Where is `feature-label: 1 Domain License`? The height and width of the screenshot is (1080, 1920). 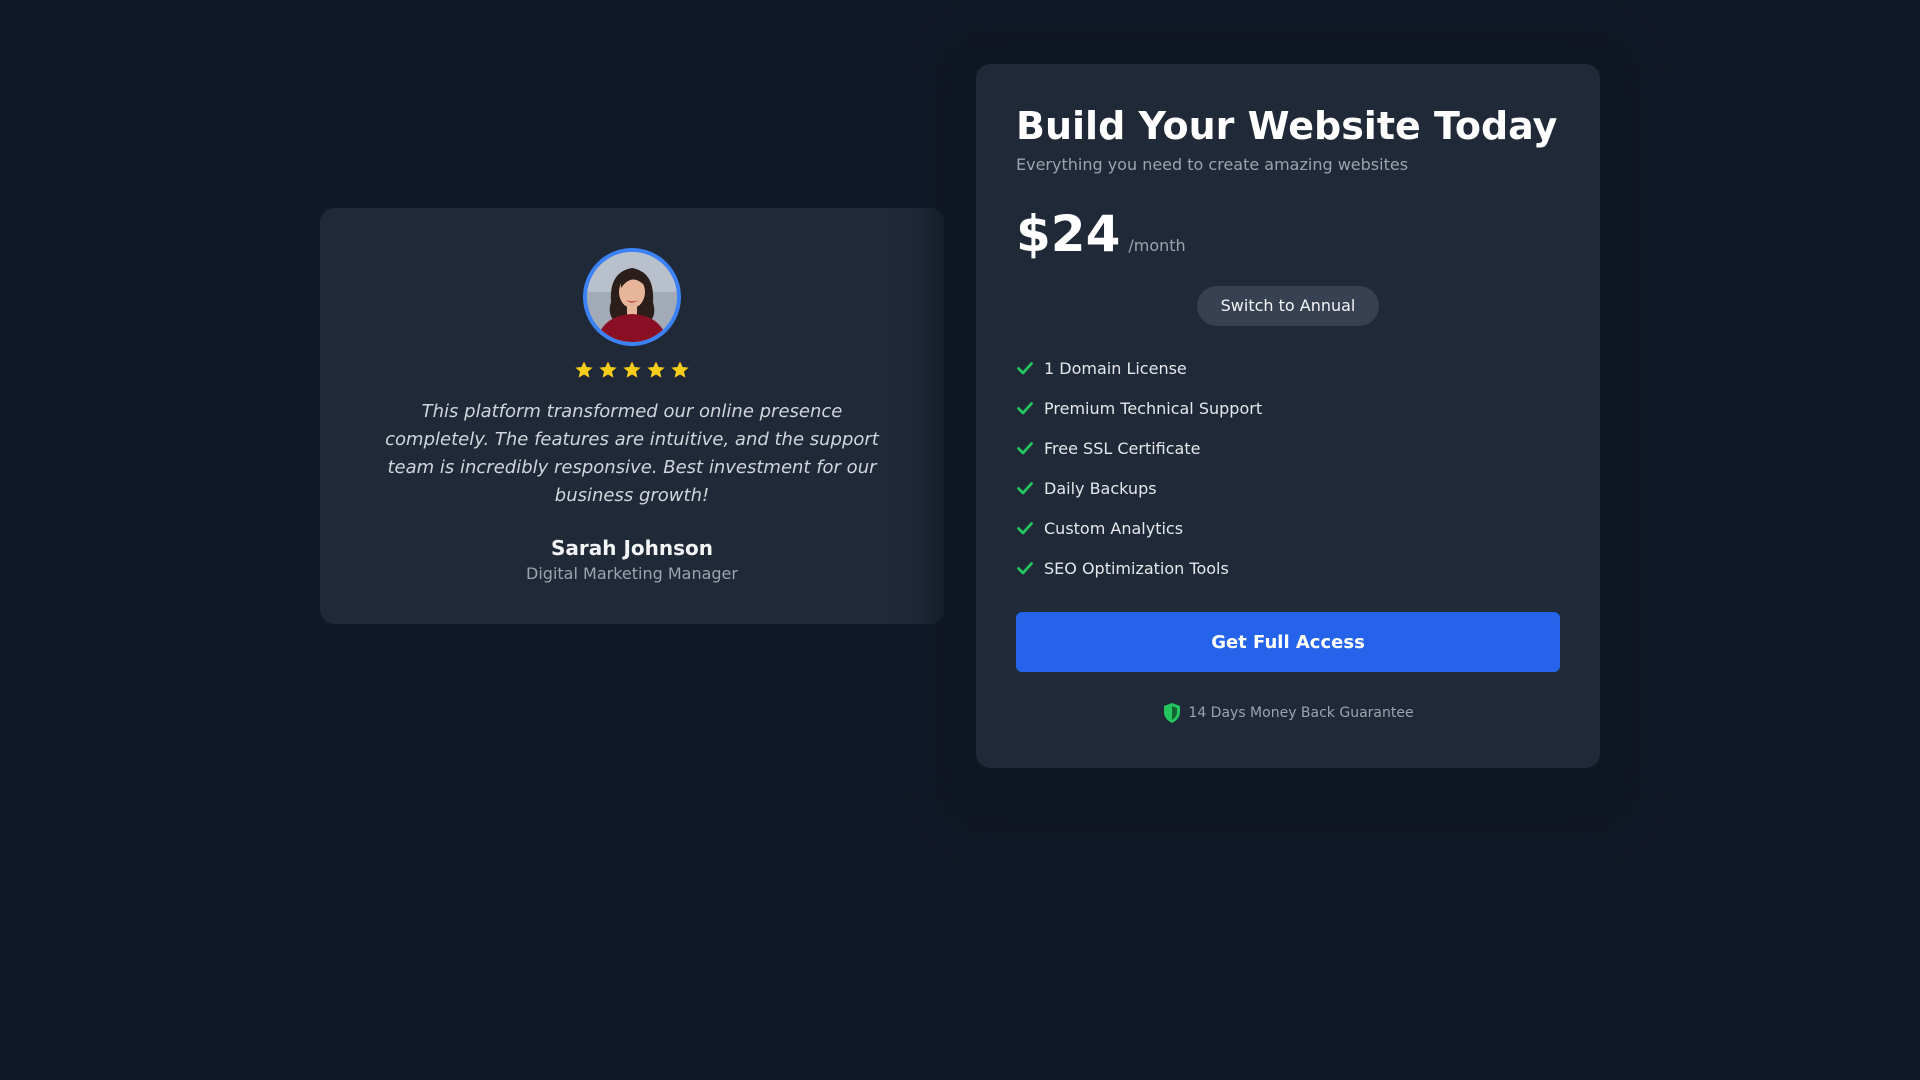 feature-label: 1 Domain License is located at coordinates (1115, 368).